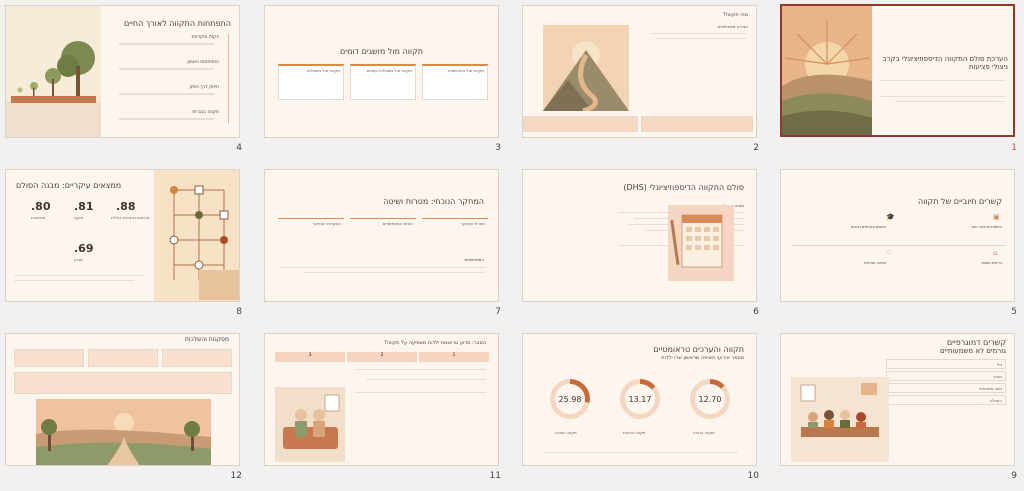 This screenshot has height=491, width=1024. I want to click on method-card: מטרת המחקר, so click(455, 233).